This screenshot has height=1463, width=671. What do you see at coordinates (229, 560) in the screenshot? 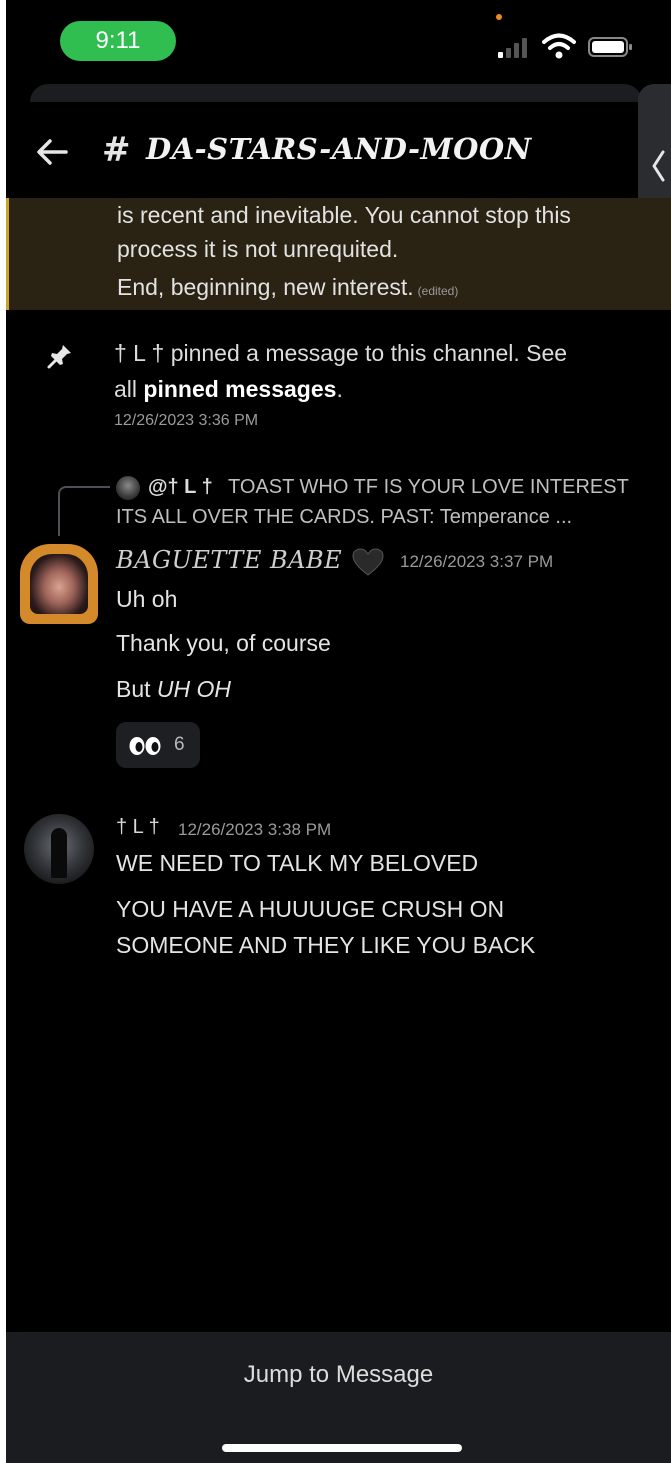
I see `message-author: BAGUETTE BABE` at bounding box center [229, 560].